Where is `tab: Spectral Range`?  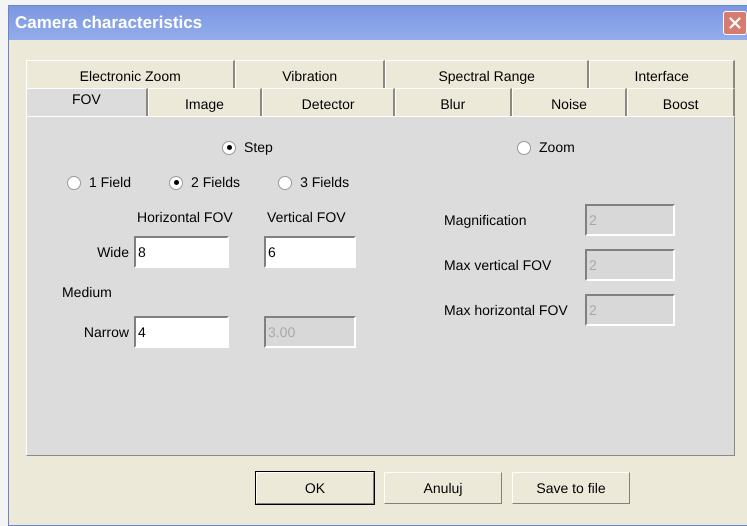 tab: Spectral Range is located at coordinates (487, 74).